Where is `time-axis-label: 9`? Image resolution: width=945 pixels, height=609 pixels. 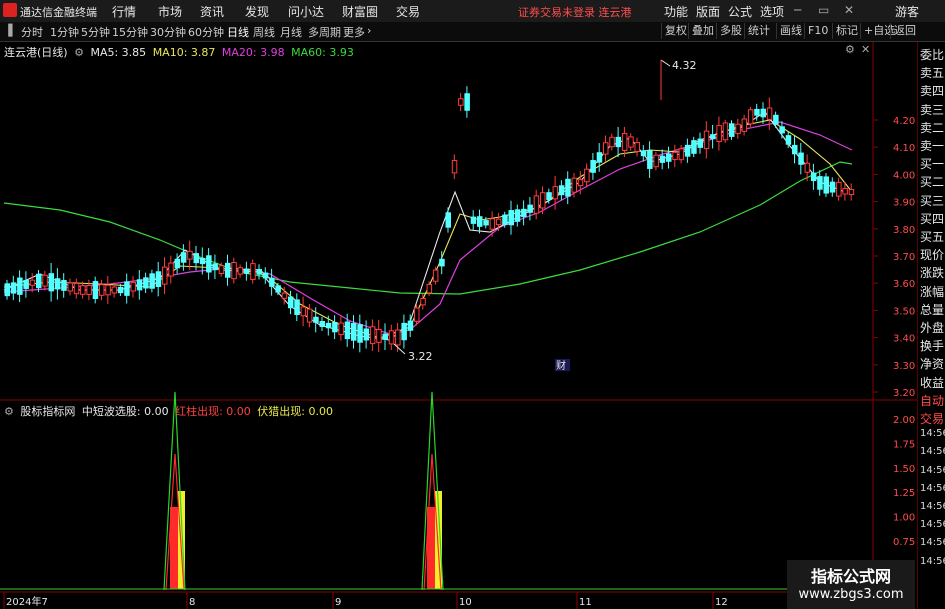 time-axis-label: 9 is located at coordinates (338, 602).